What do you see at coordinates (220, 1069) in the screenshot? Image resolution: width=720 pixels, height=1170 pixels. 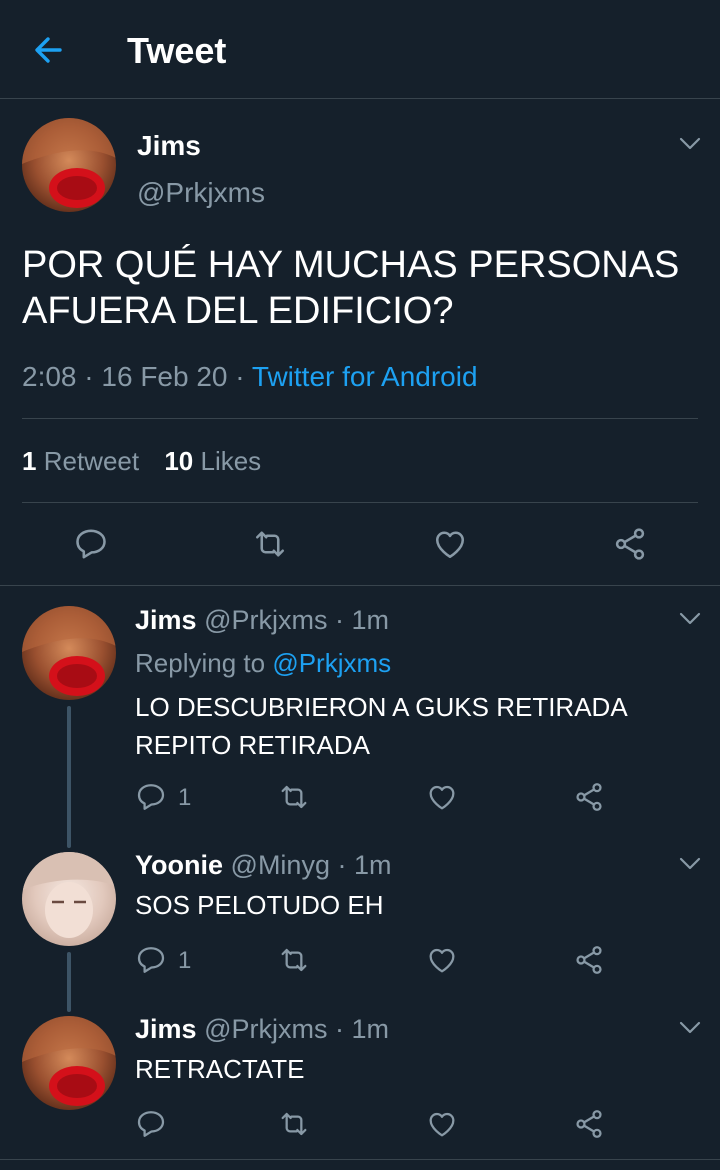 I see `reply-text: RETRACTATE` at bounding box center [220, 1069].